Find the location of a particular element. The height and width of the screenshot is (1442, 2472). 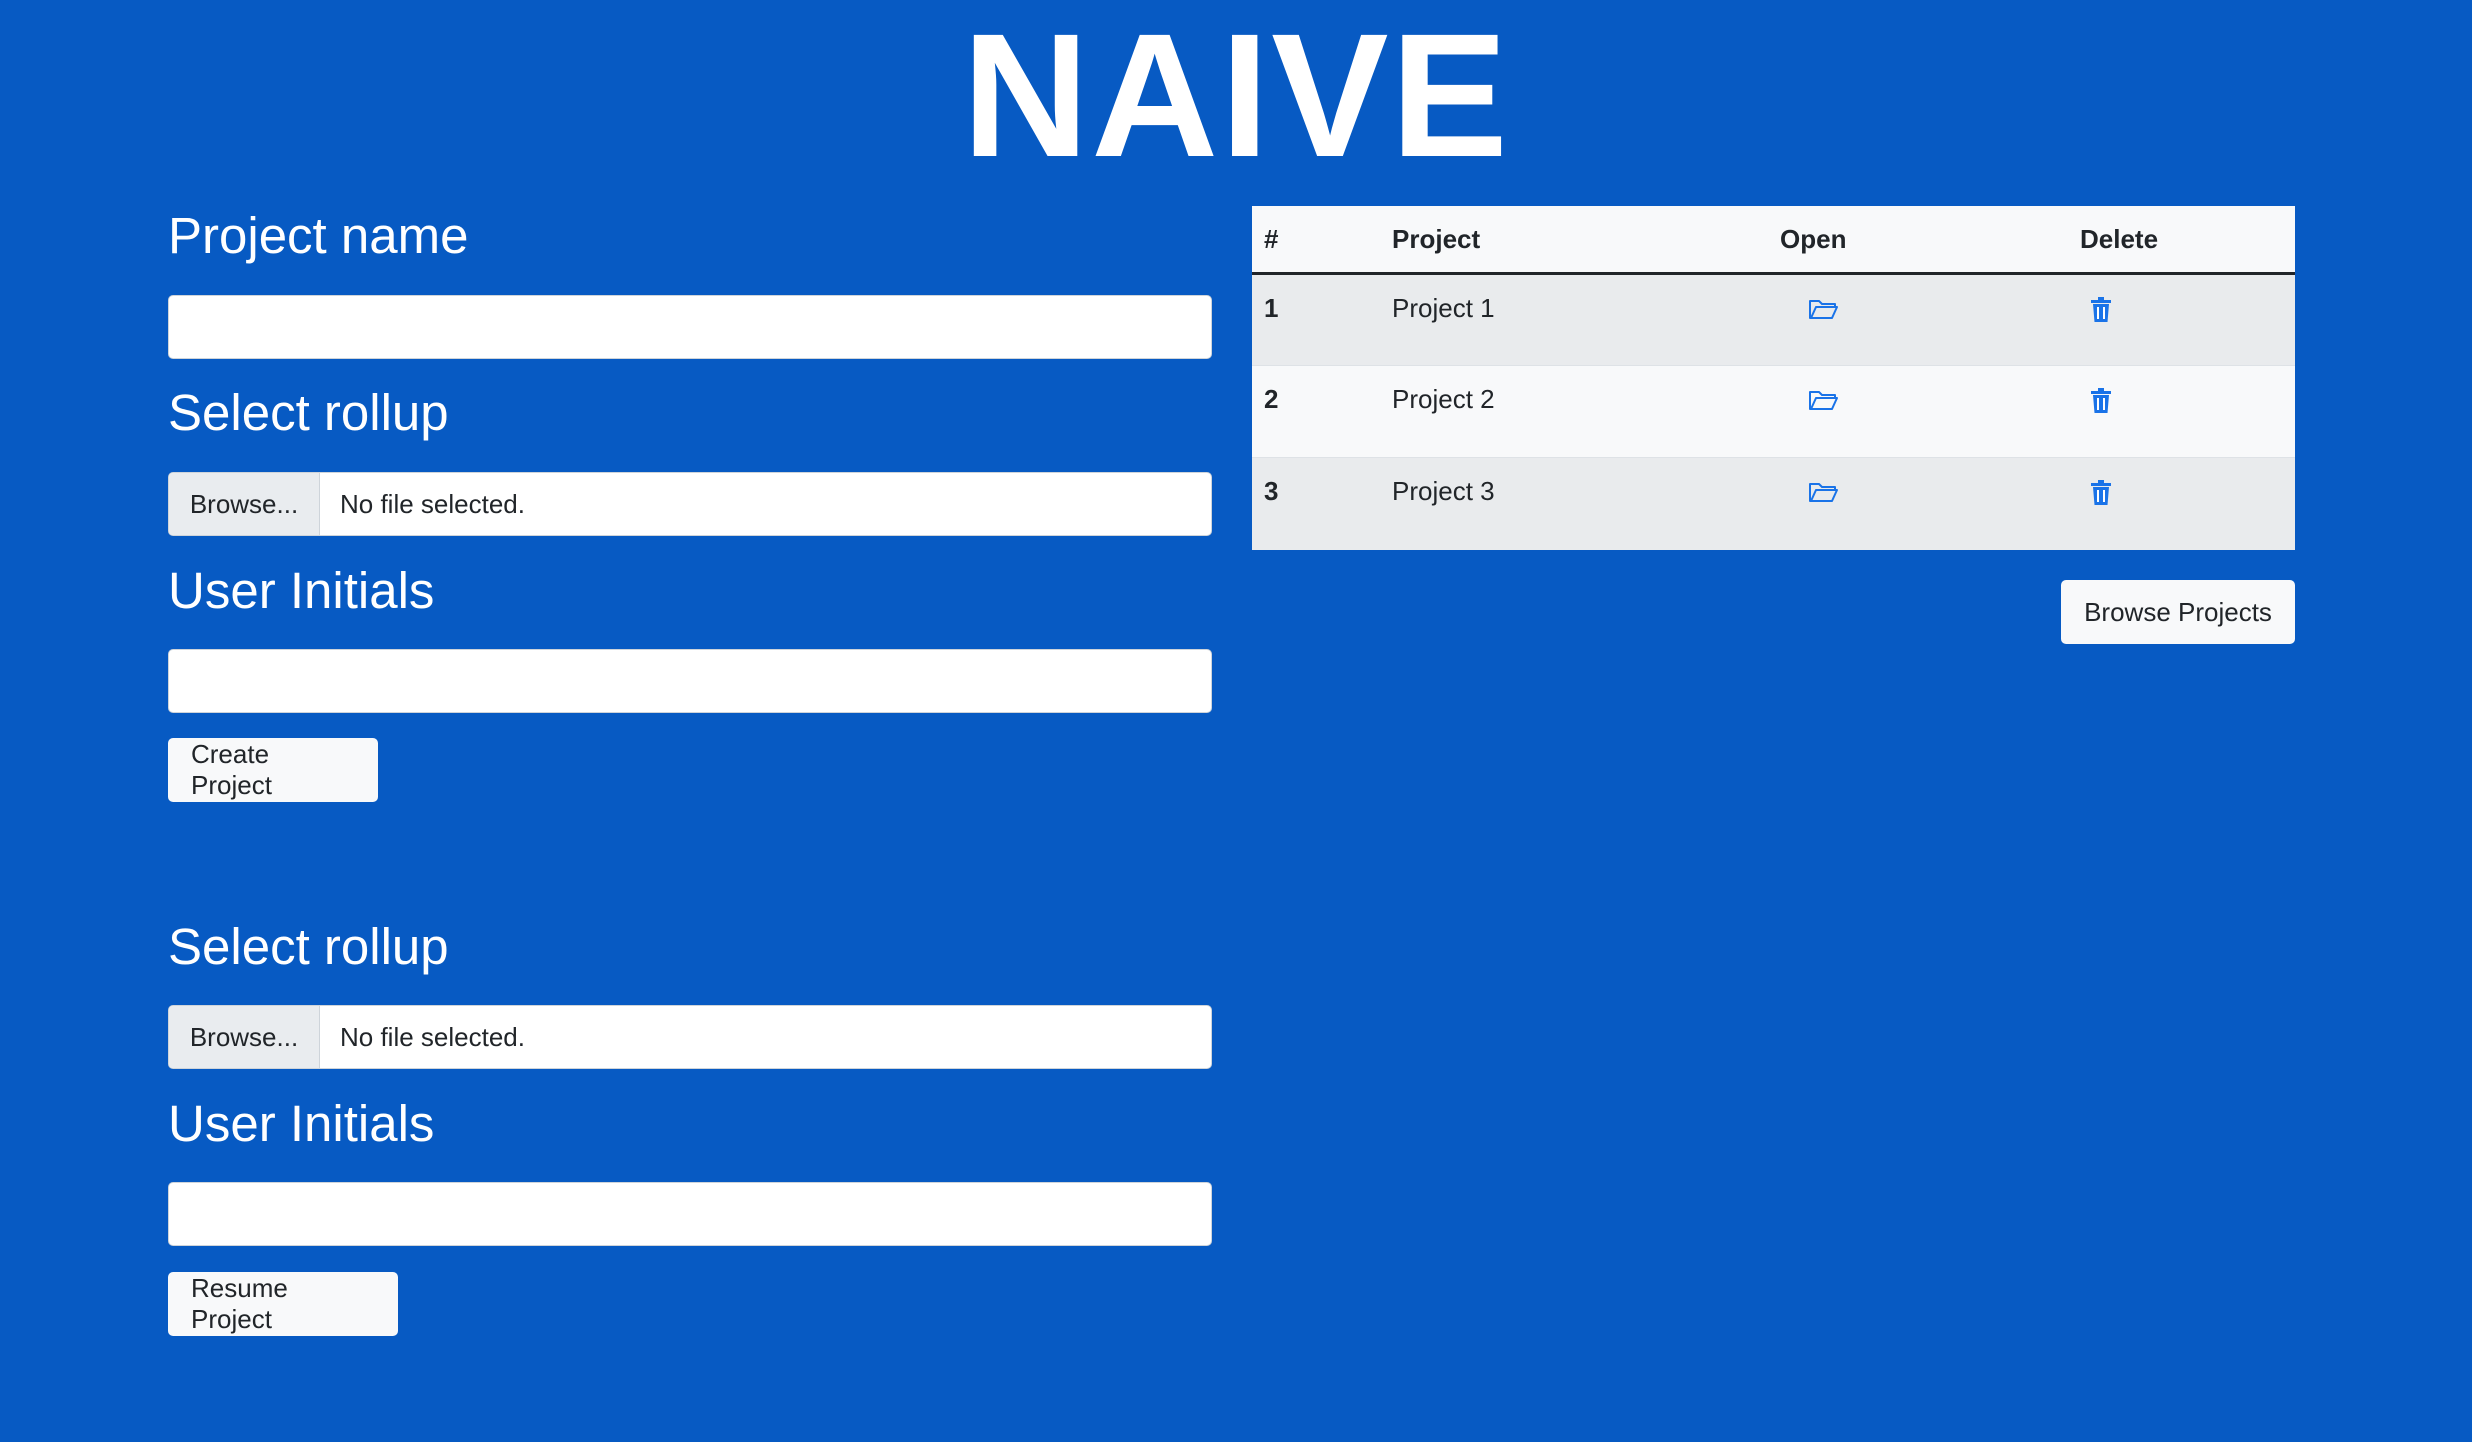

resume-rollup-label: Select rollup is located at coordinates (308, 946).